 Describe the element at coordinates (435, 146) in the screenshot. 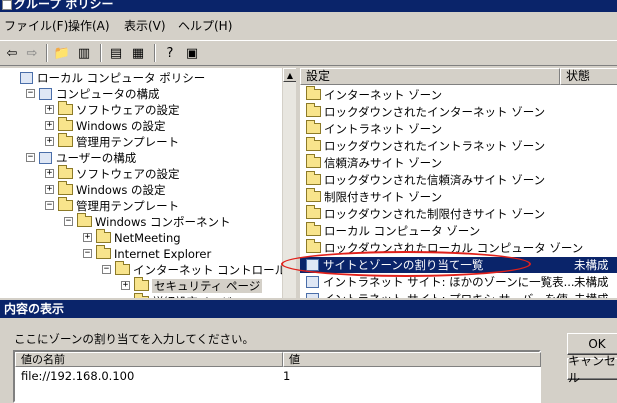

I see `settings-row-label: ロックダウンされたイントラネット ゾーン` at that location.